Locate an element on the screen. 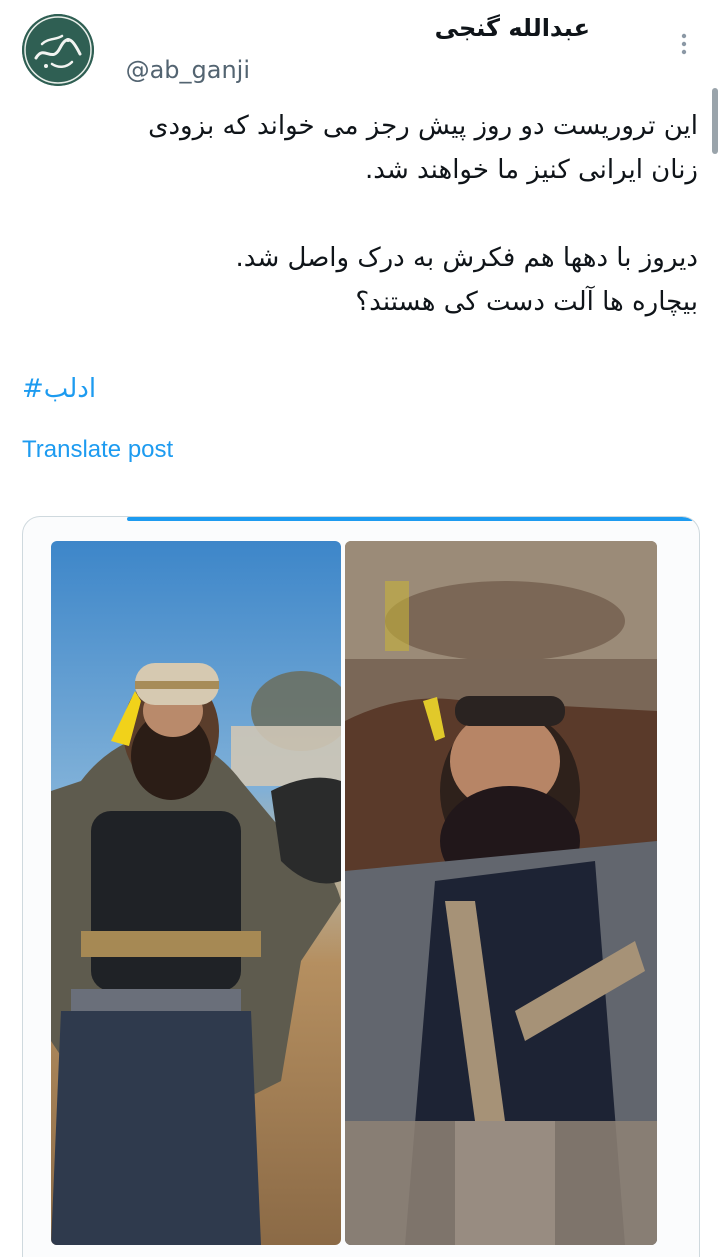 This screenshot has height=1258, width=720. more-options-button is located at coordinates (684, 44).